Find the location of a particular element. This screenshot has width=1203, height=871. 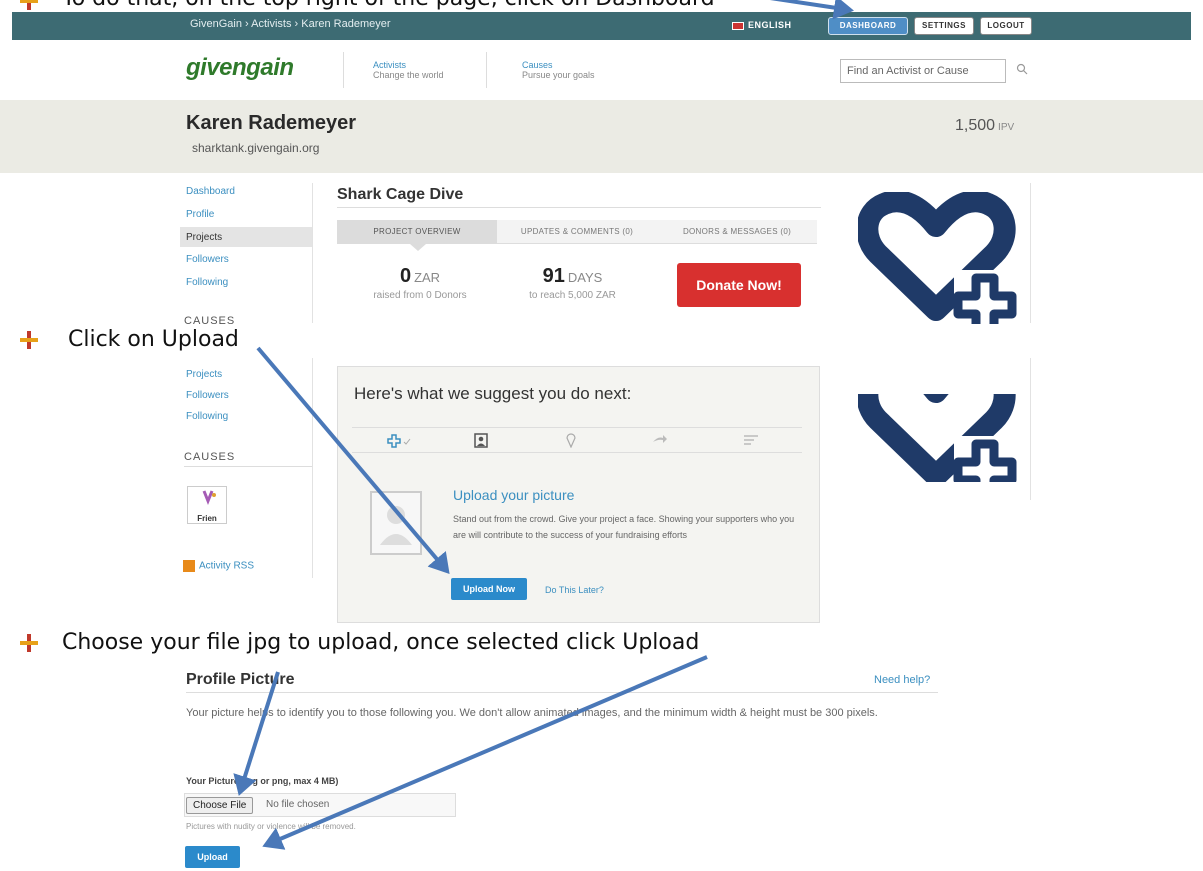

text-step-icon is located at coordinates (751, 440).